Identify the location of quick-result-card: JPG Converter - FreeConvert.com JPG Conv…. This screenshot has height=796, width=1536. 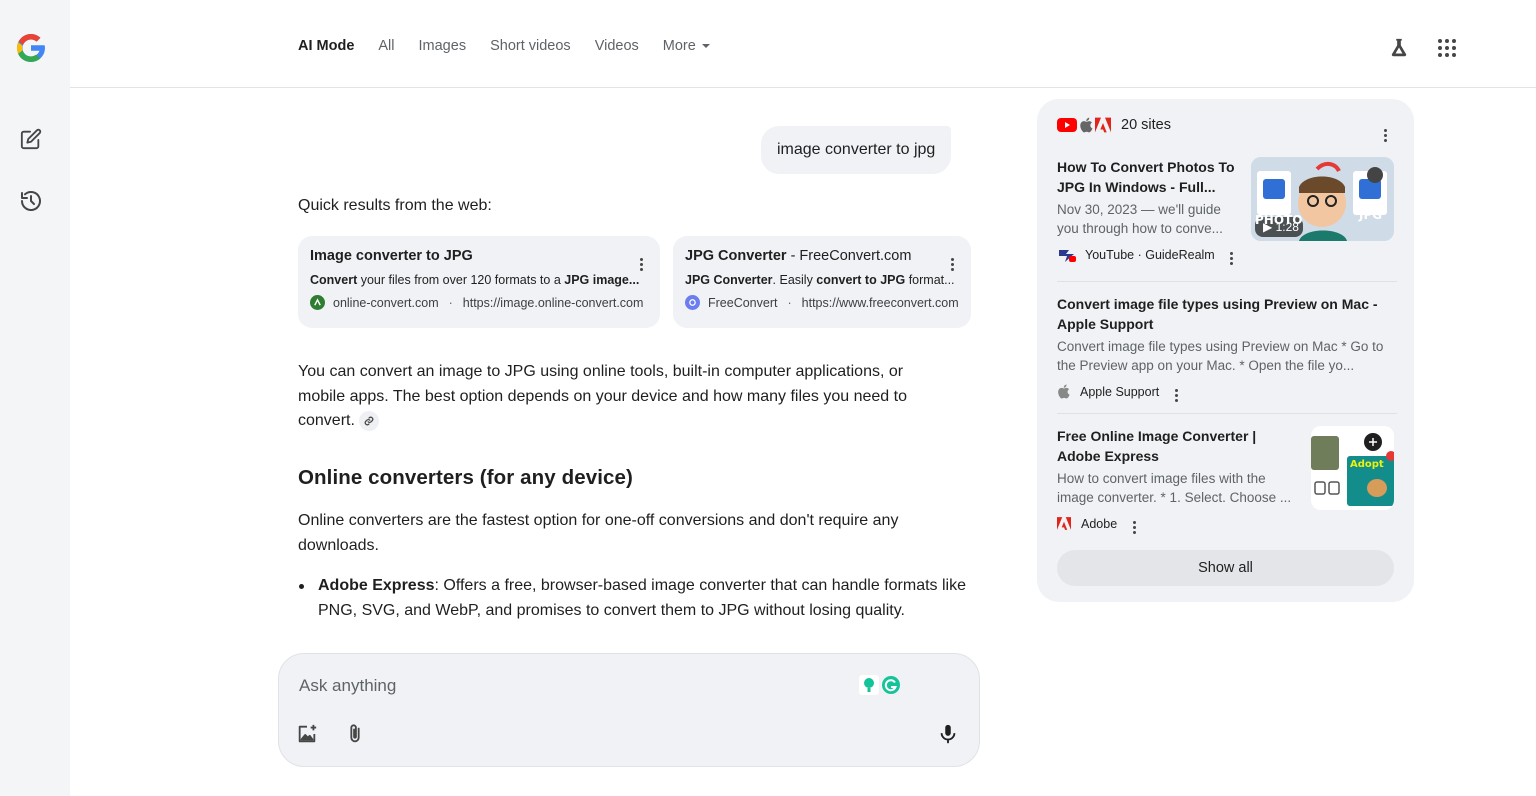
(822, 282).